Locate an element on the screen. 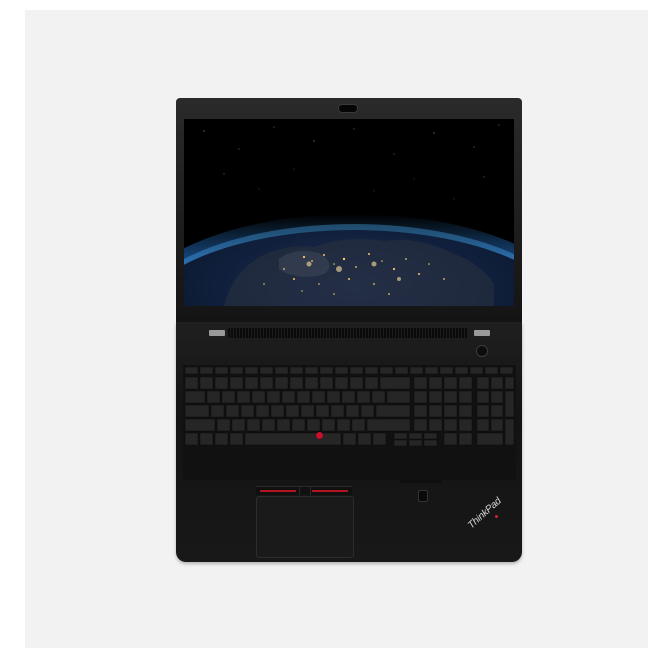 This screenshot has height=648, width=648. right-hinge is located at coordinates (482, 333).